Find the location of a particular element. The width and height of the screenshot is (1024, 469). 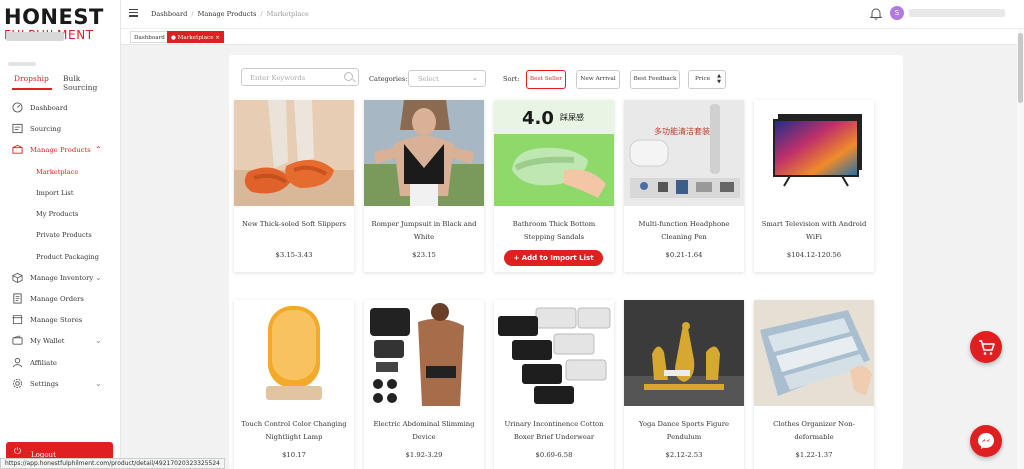

product-name: Smart Television with Android WiFi is located at coordinates (814, 231).